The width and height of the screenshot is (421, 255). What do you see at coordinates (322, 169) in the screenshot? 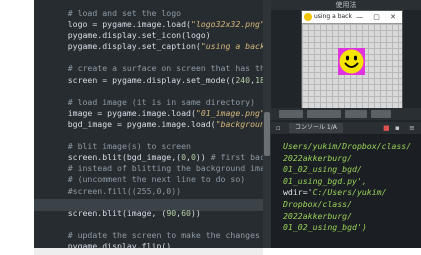
I see `console-line: 01_02_using_bgd/` at bounding box center [322, 169].